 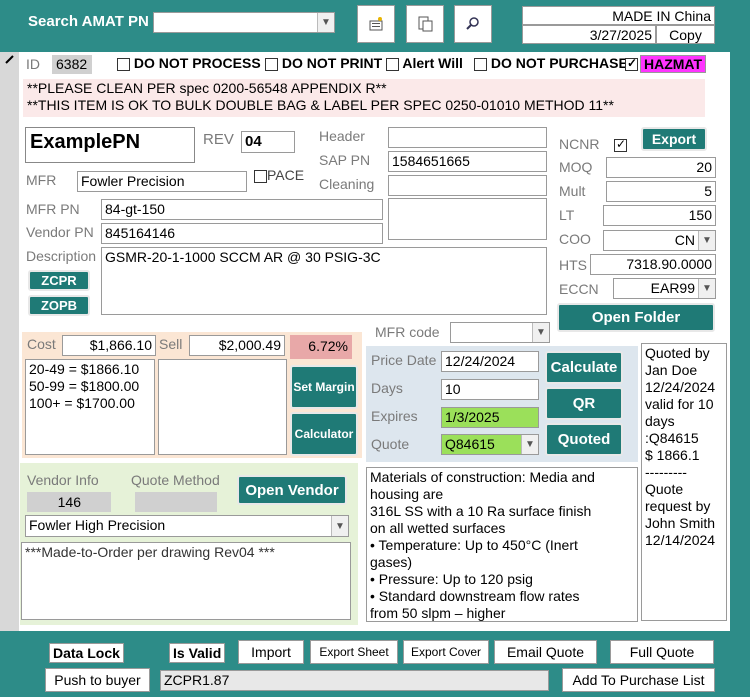 What do you see at coordinates (661, 167) in the screenshot?
I see `moq-field: 20` at bounding box center [661, 167].